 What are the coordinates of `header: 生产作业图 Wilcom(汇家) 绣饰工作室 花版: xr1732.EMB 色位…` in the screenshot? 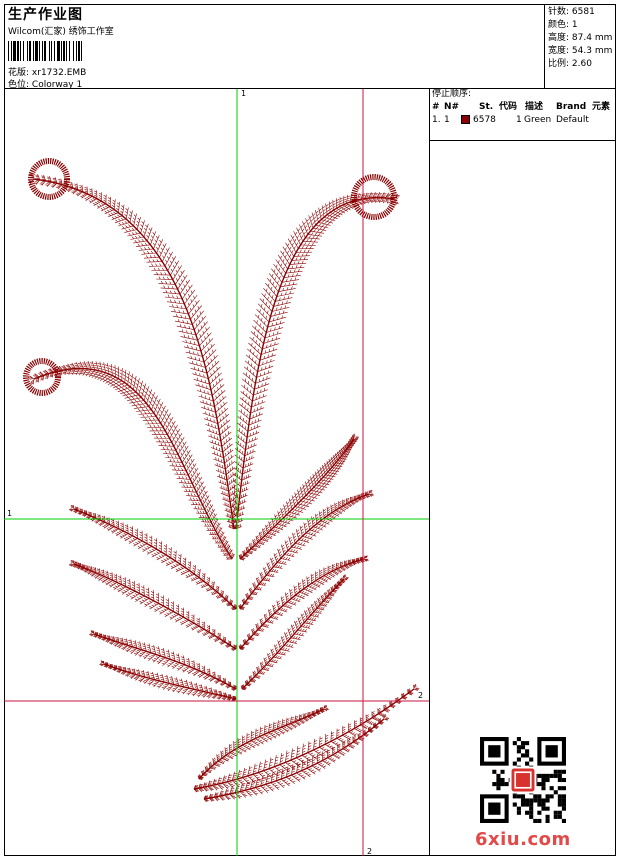 It's located at (310, 47).